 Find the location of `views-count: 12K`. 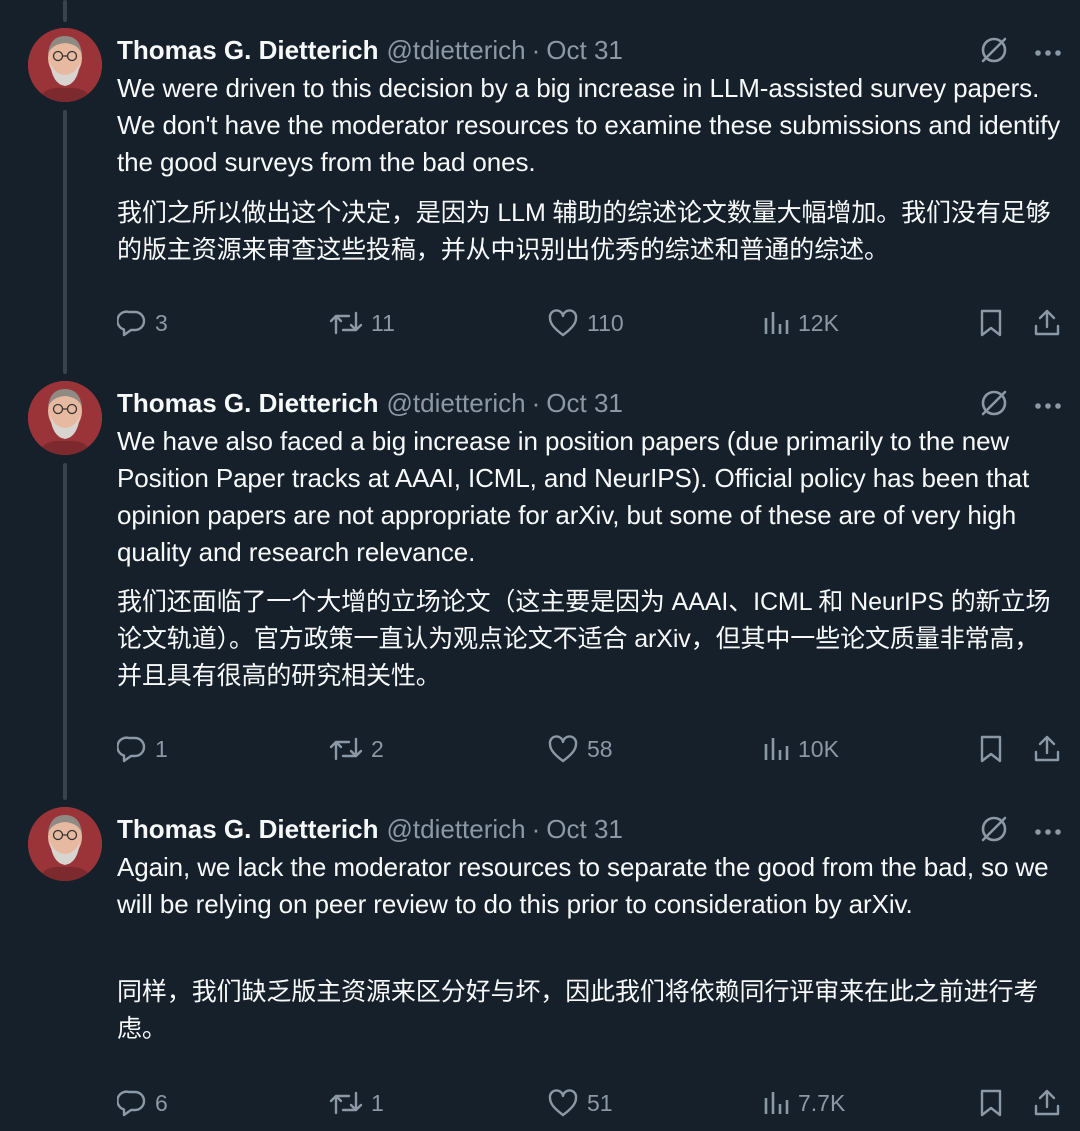

views-count: 12K is located at coordinates (818, 322).